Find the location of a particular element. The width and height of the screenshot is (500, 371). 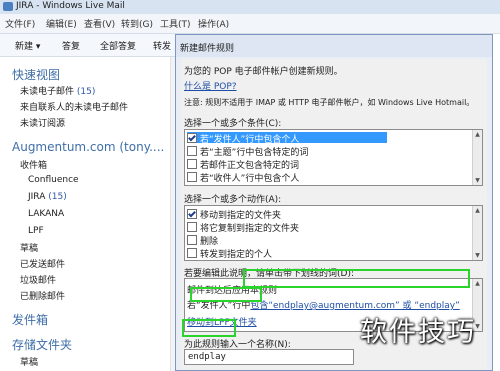

menu-view: 查看(V) is located at coordinates (99, 23).